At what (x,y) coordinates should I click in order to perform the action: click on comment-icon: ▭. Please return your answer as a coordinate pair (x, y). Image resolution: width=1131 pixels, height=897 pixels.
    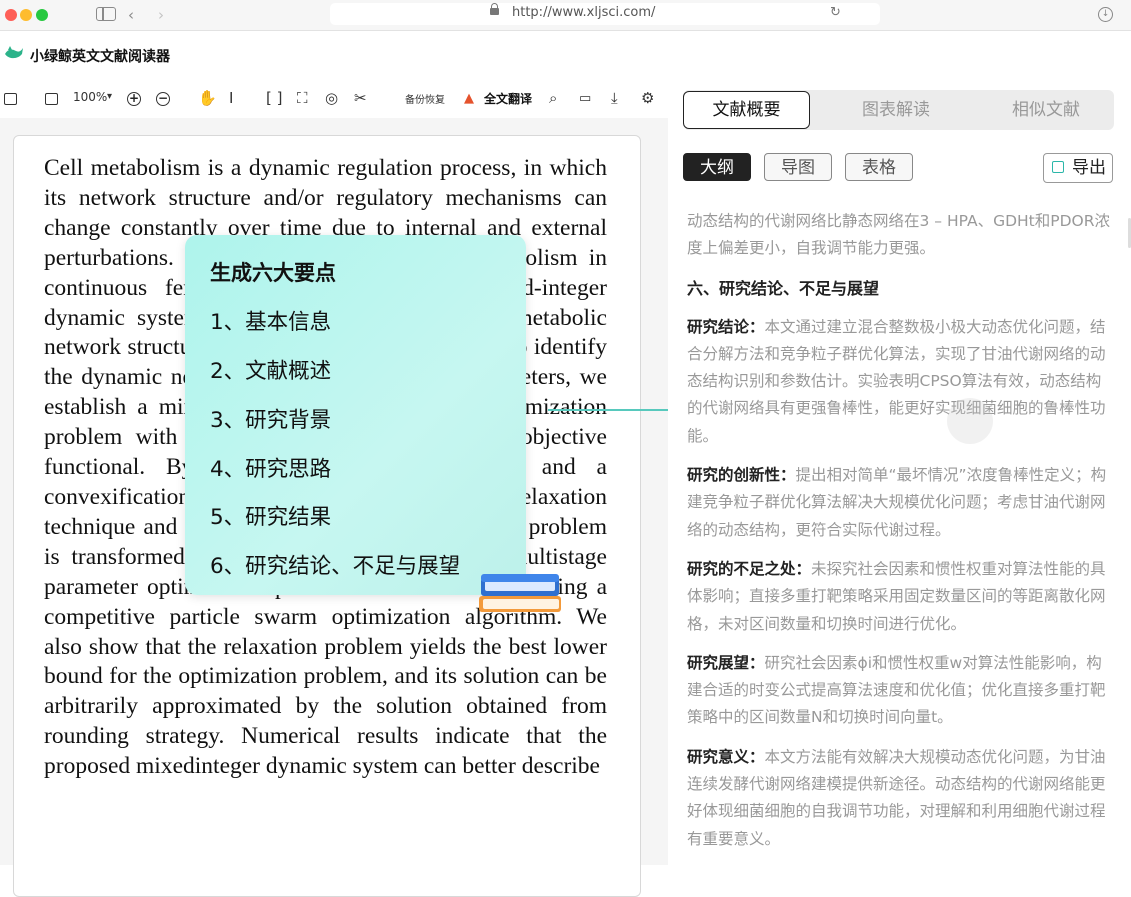
    Looking at the image, I should click on (585, 99).